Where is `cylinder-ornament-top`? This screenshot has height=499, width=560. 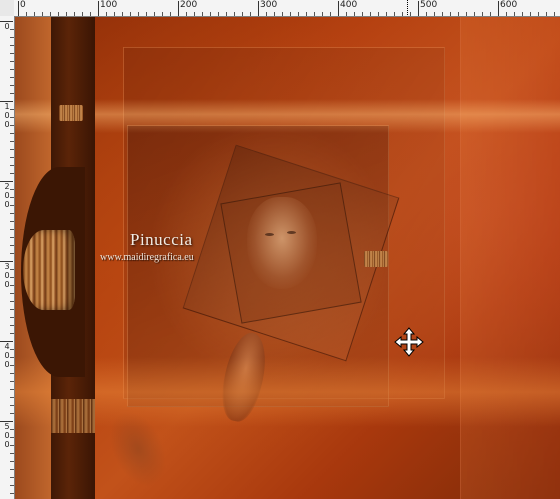
cylinder-ornament-top is located at coordinates (71, 113).